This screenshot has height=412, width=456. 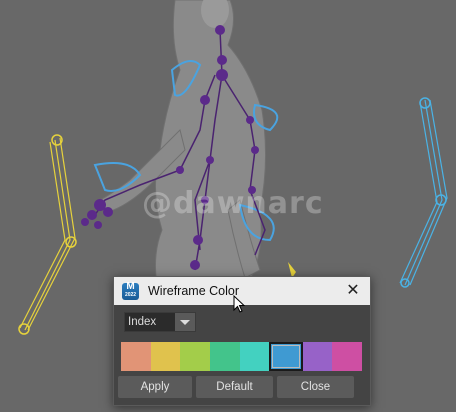 I want to click on color-mode-value: Index, so click(x=142, y=322).